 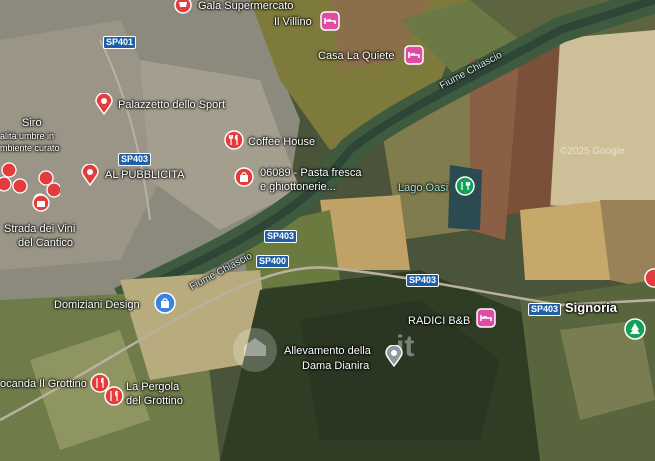 What do you see at coordinates (45, 243) in the screenshot?
I see `poi-label-line2: del Cantico` at bounding box center [45, 243].